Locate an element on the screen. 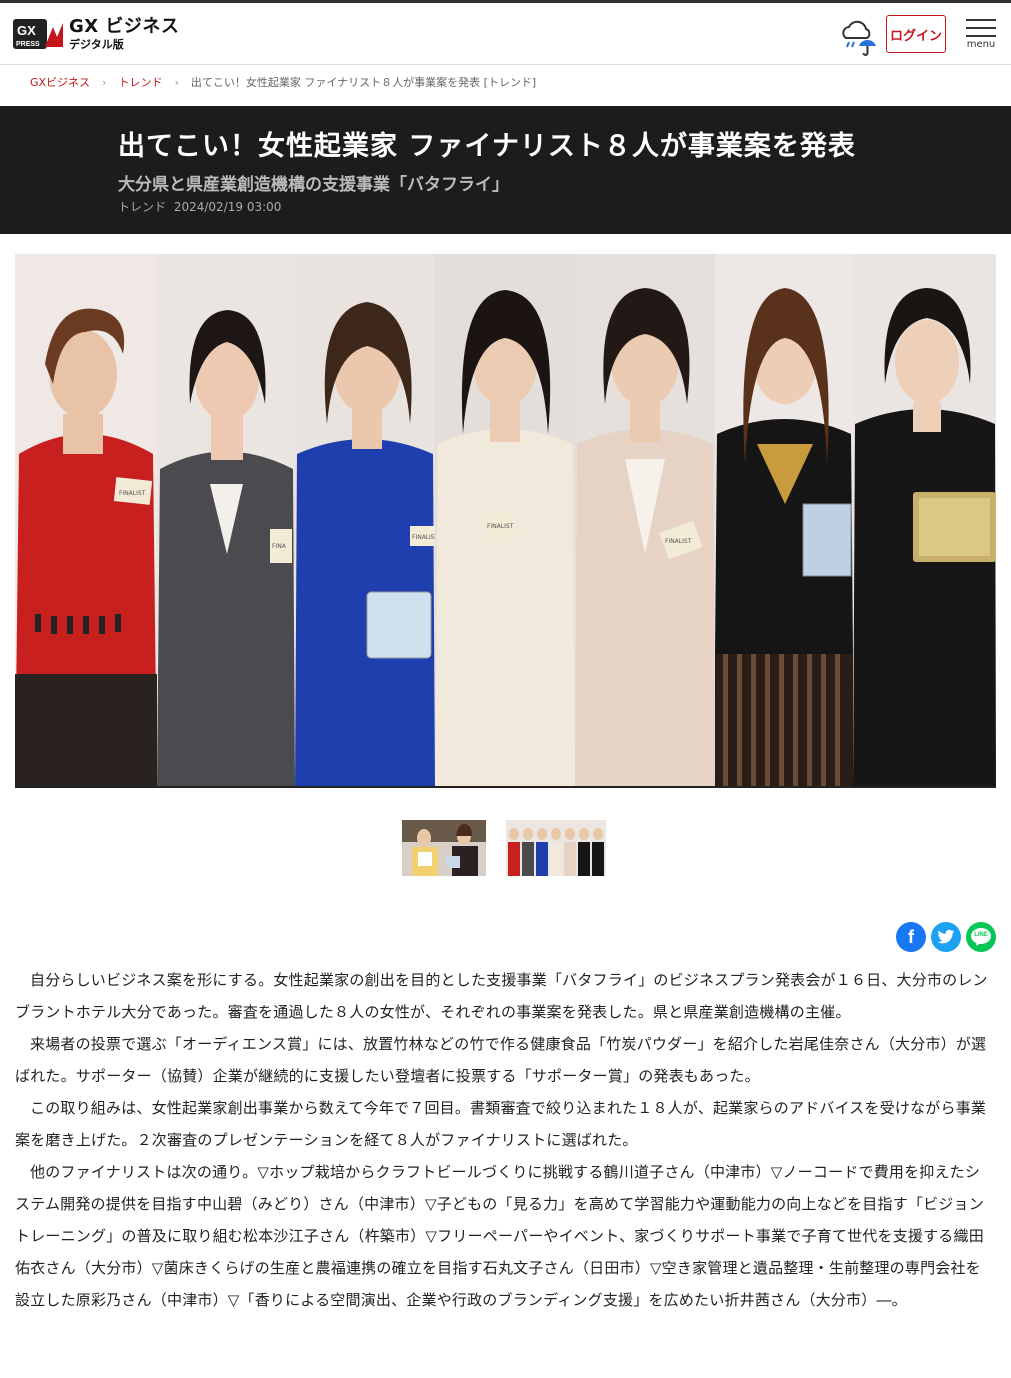 This screenshot has height=1378, width=1011. article-title: 出てこい！女性起業家 ファイナリスト８人が事業案を発表 is located at coordinates (487, 146).